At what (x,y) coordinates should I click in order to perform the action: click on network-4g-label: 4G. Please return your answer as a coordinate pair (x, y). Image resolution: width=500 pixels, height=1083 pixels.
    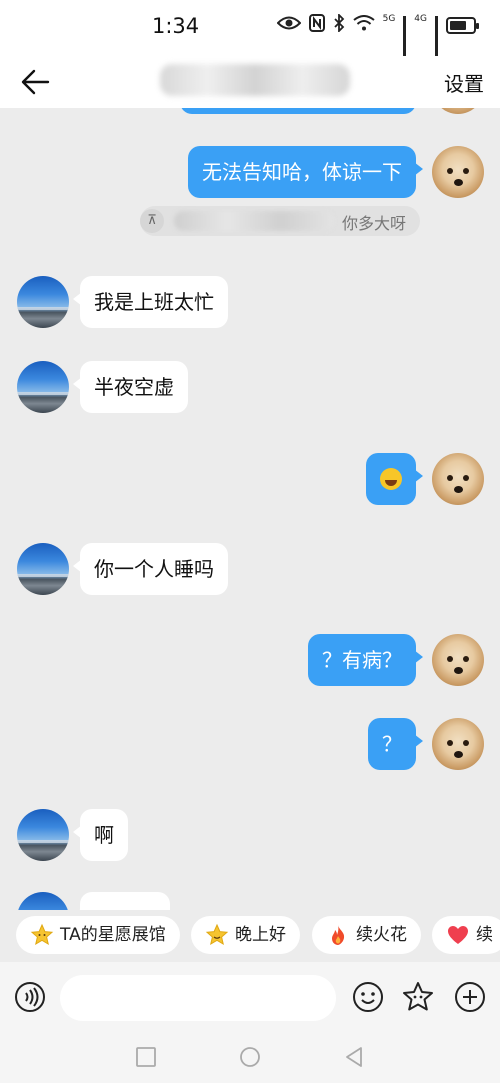
    Looking at the image, I should click on (420, 19).